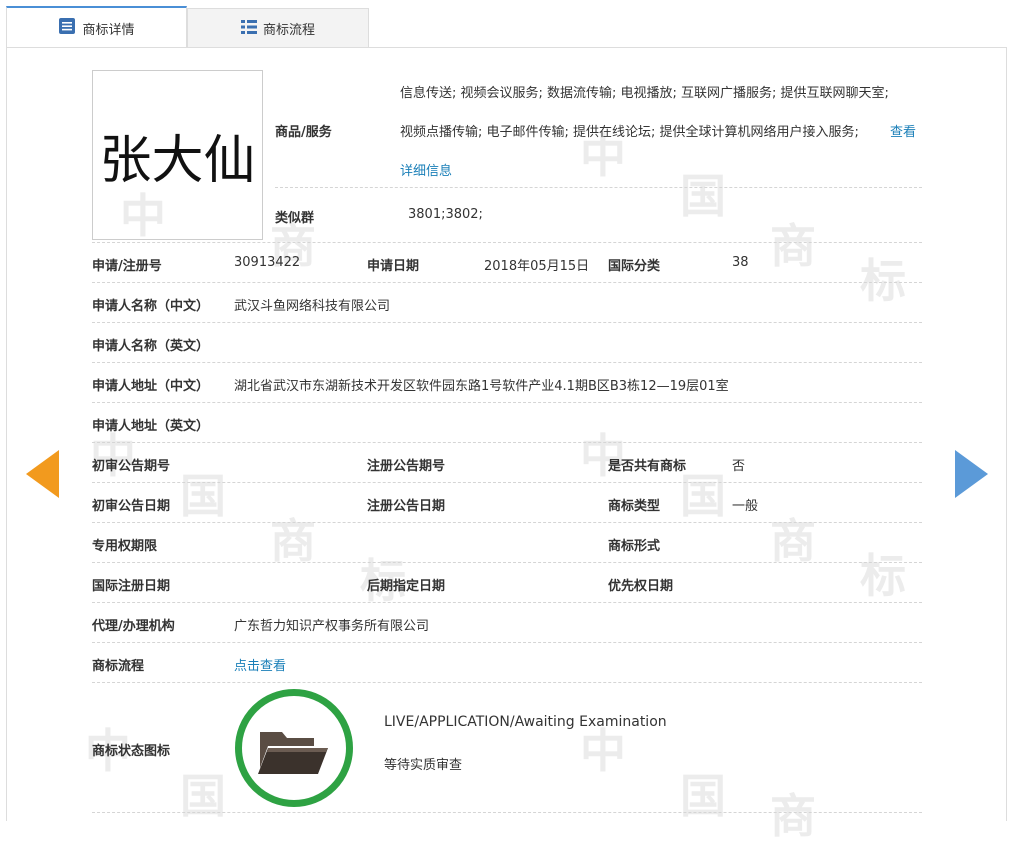 This screenshot has height=846, width=1018. Describe the element at coordinates (634, 266) in the screenshot. I see `intl-class-label: 国际分类` at that location.